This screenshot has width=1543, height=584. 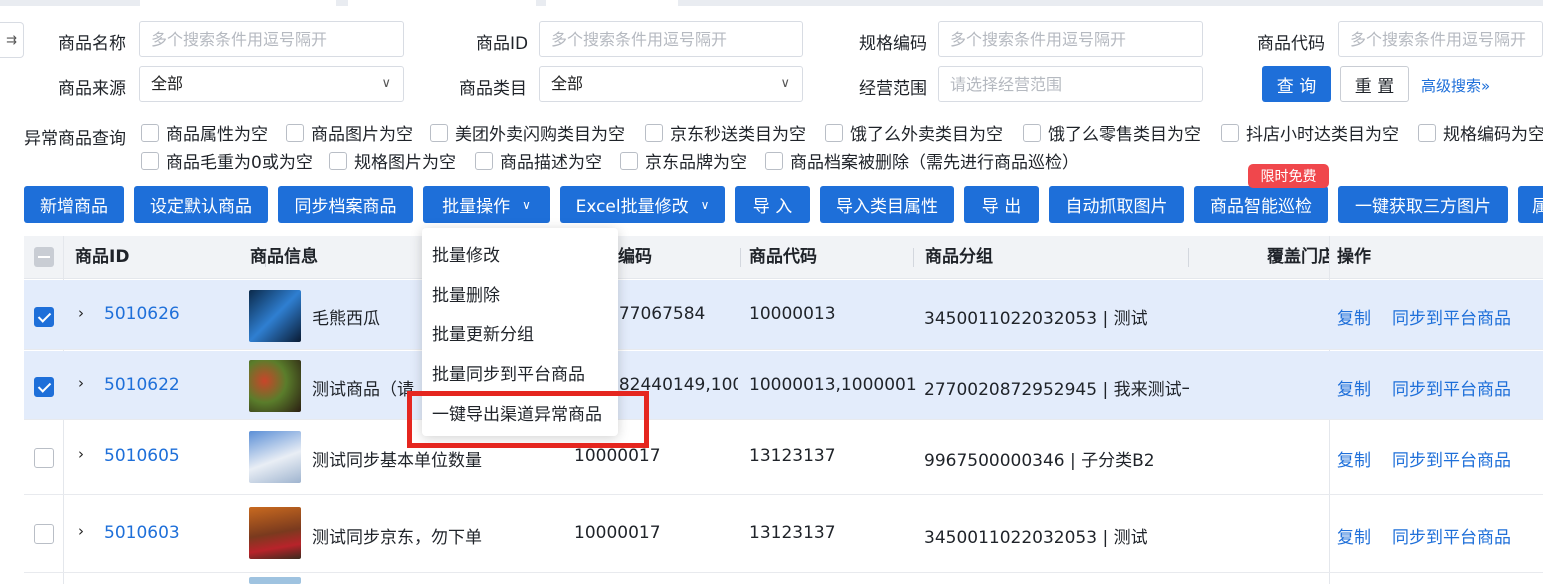 I want to click on batch-operations-button: 批量操作 ∨, so click(x=486, y=204).